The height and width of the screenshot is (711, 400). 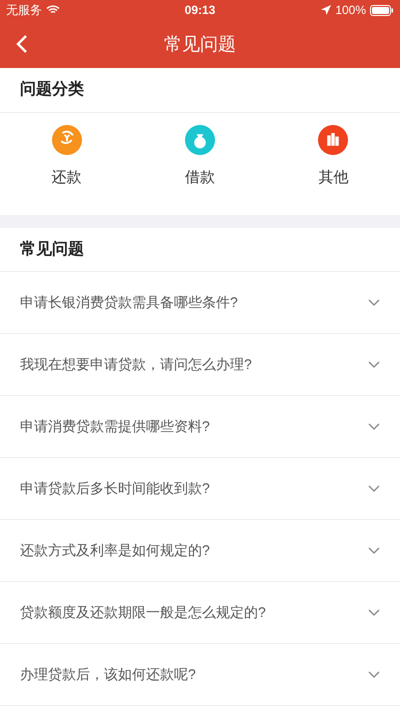 What do you see at coordinates (200, 613) in the screenshot?
I see `faq-item: 贷款额度及还款期限一般是怎么规定的?` at bounding box center [200, 613].